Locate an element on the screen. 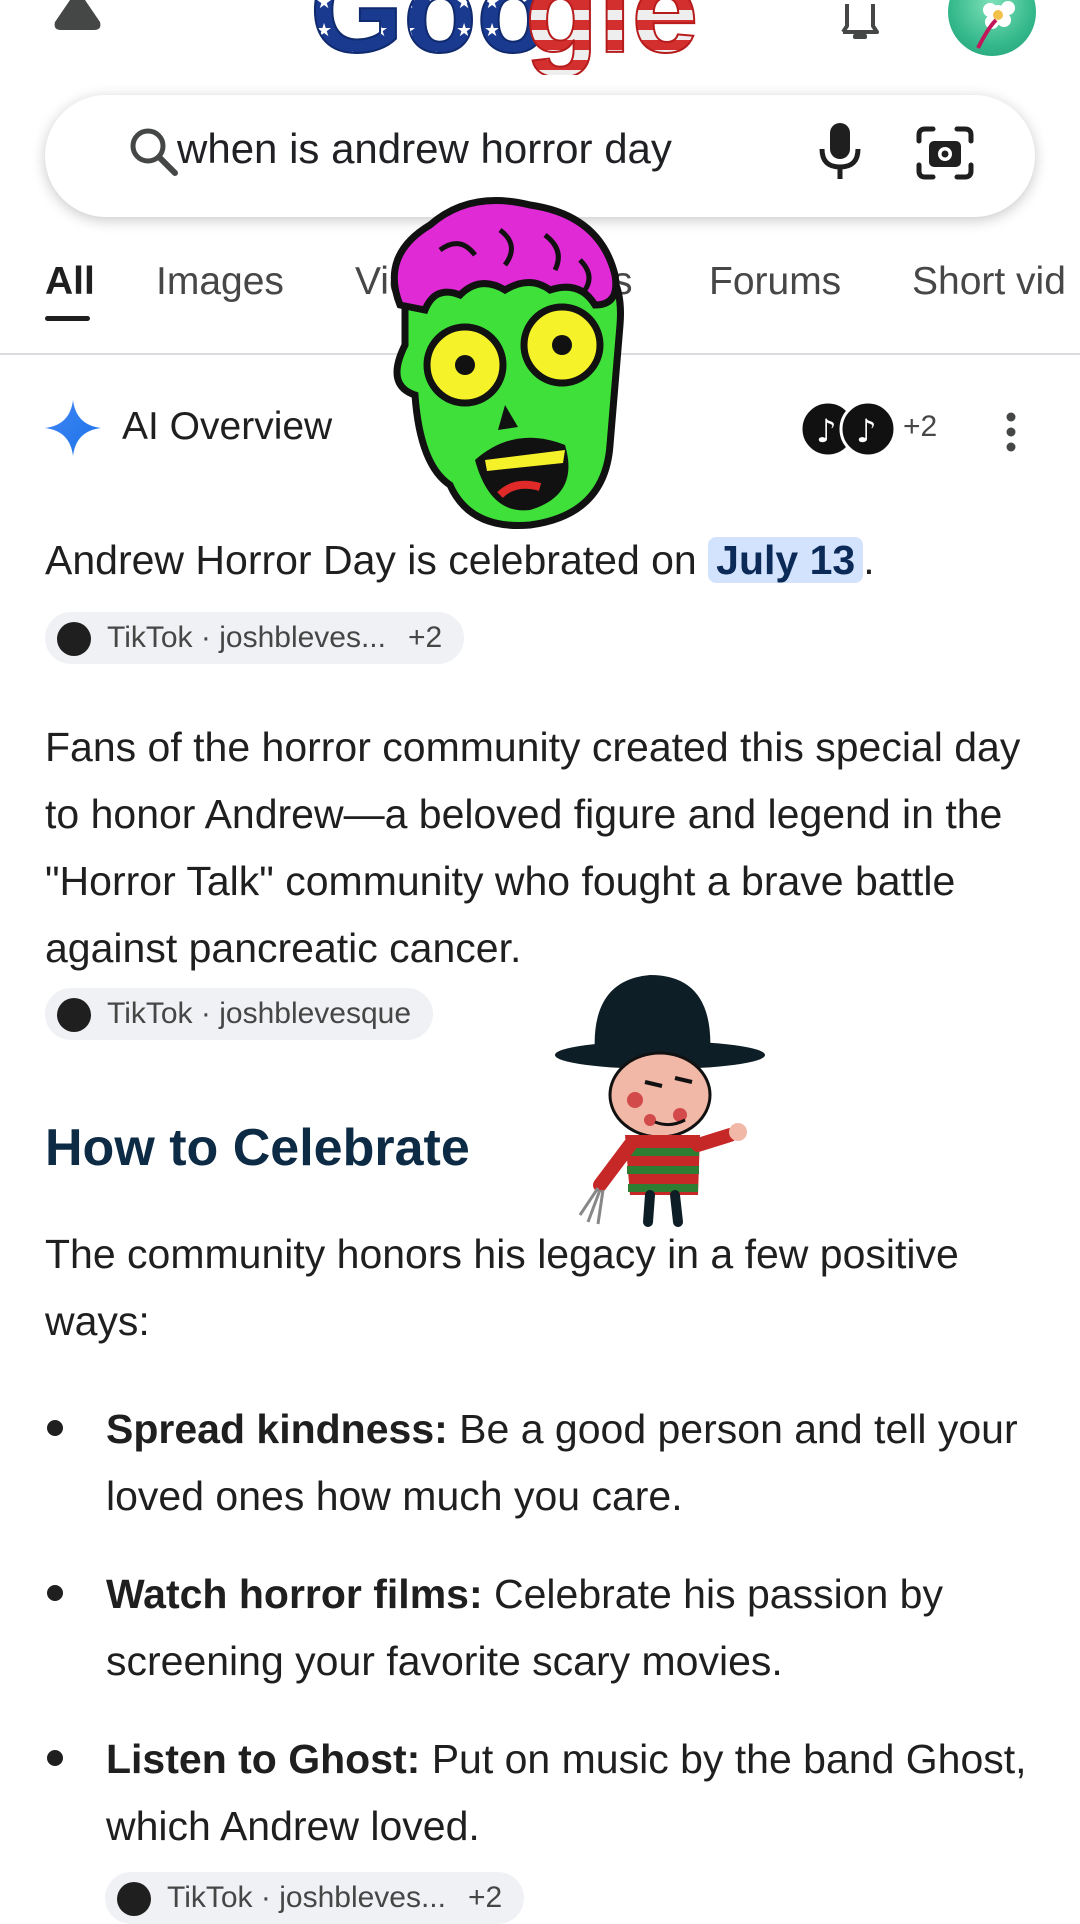 This screenshot has width=1080, height=1924. source-avatars: ♪ ♪ is located at coordinates (848, 429).